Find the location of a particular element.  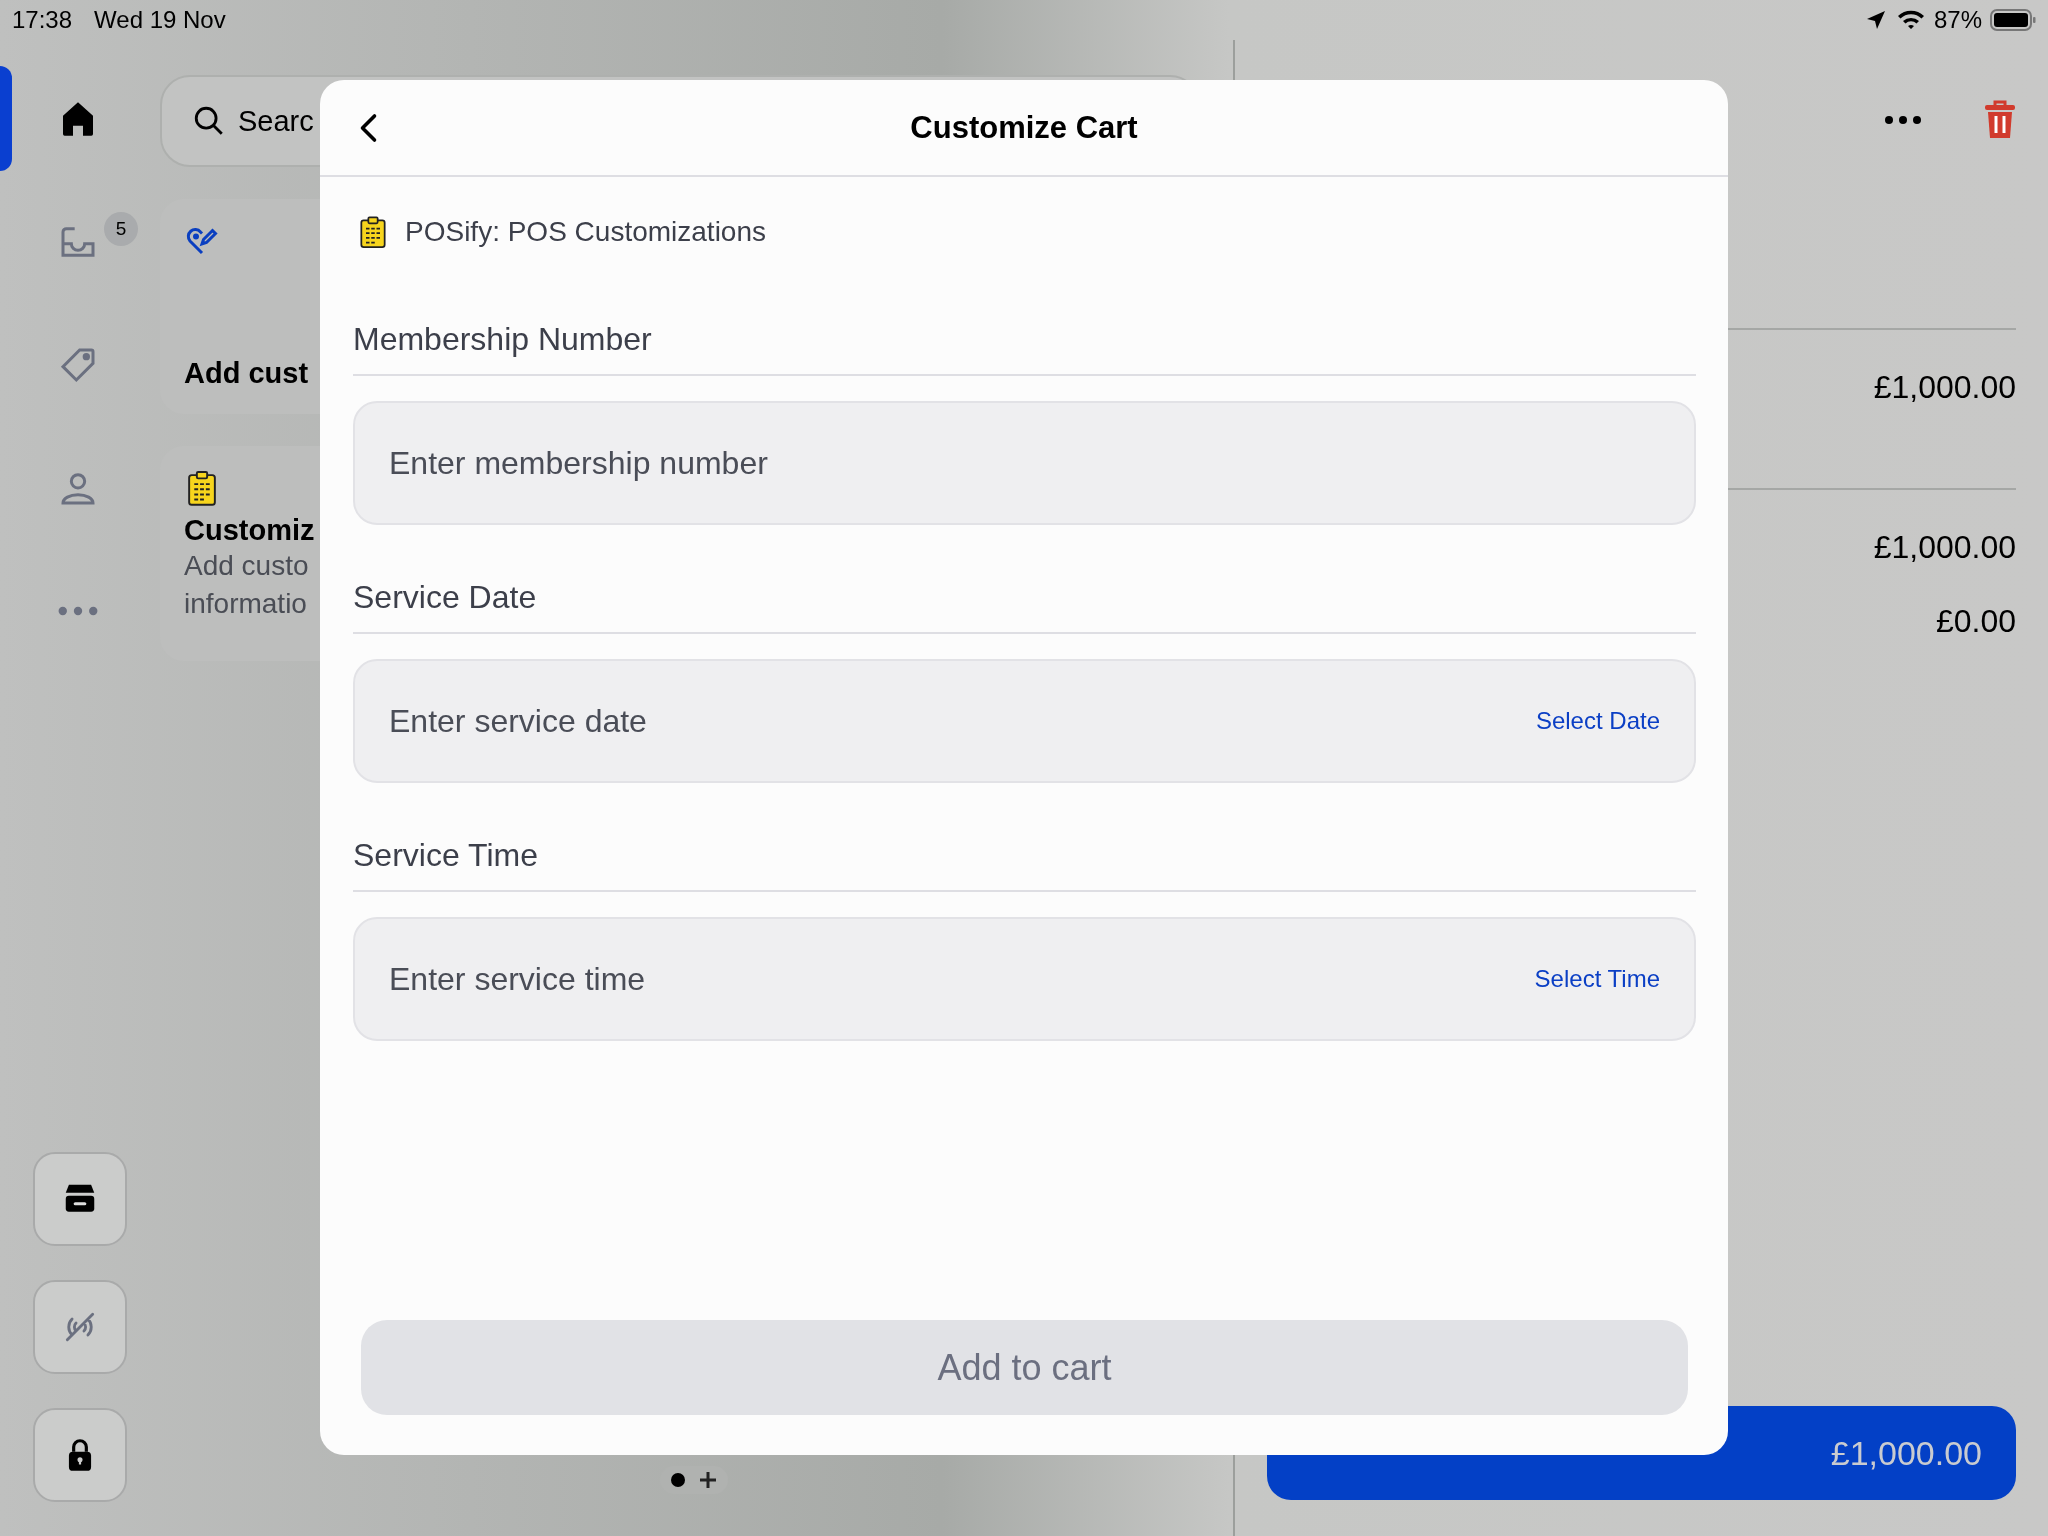

input-field: Enter service date Select Date is located at coordinates (1024, 721).